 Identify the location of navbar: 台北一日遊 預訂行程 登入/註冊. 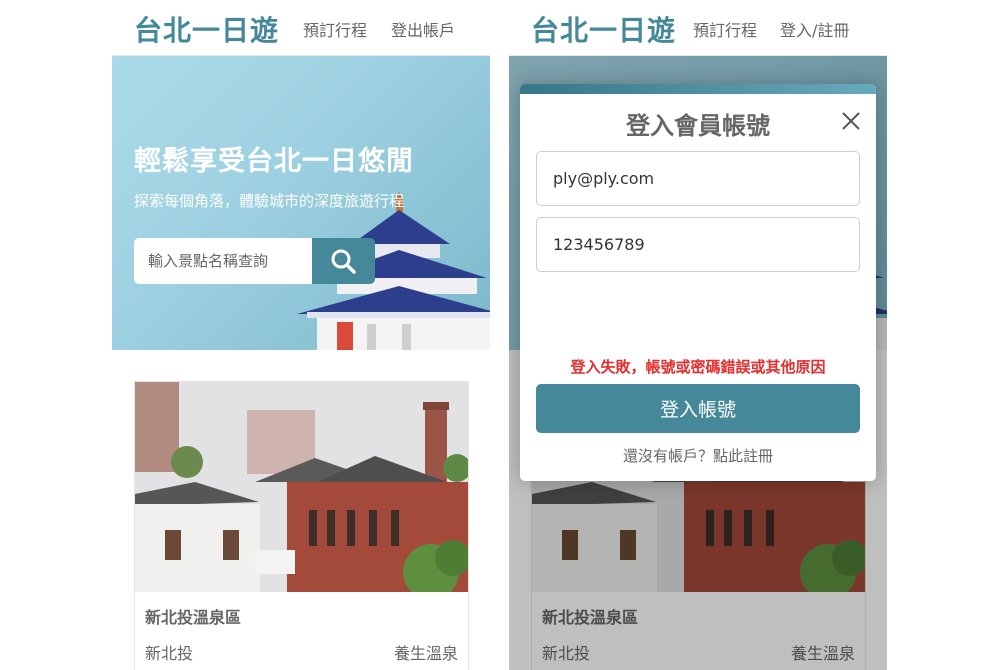
(698, 28).